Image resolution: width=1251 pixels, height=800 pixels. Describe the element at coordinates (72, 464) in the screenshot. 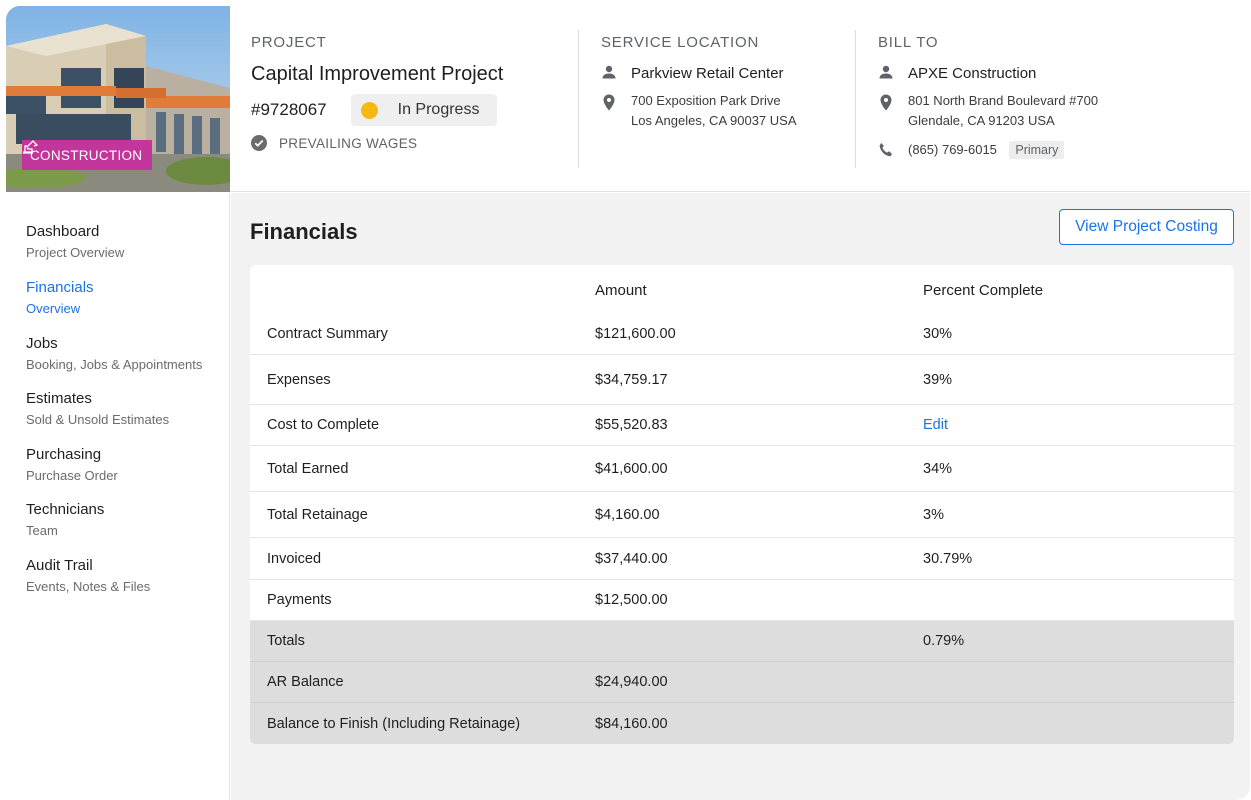

I see `sidebar-item-purchasing: Purchasing Purchase Order` at that location.